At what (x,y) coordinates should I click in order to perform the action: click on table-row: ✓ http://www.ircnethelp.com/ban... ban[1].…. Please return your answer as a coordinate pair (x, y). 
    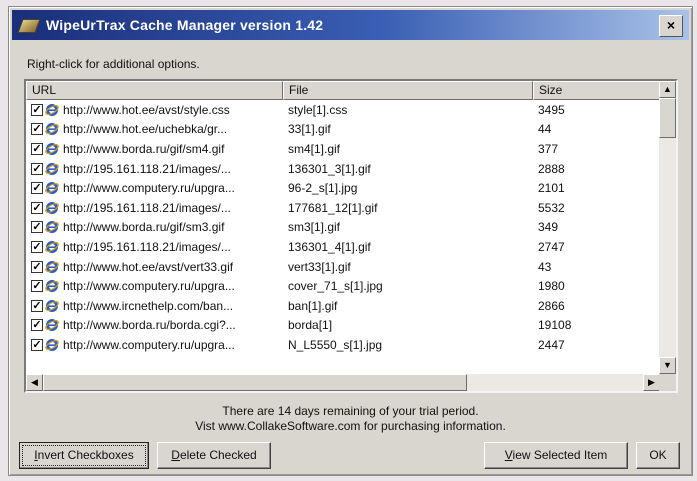
    Looking at the image, I should click on (343, 306).